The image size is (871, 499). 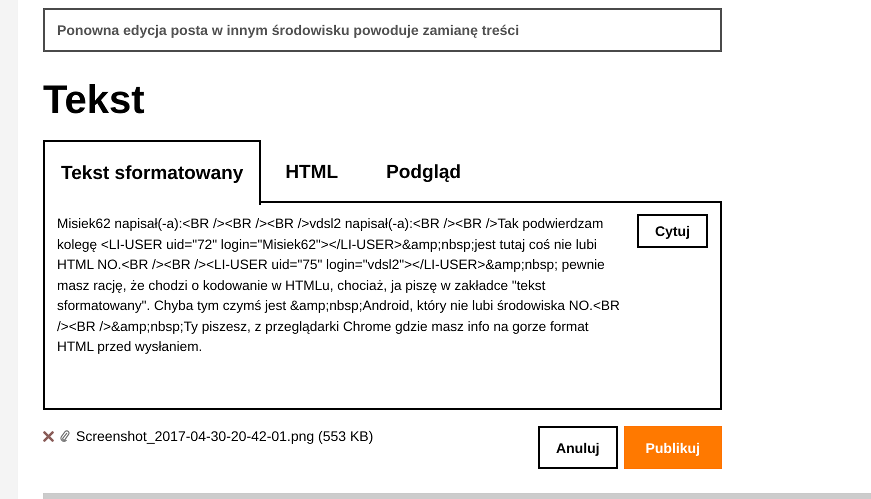 What do you see at coordinates (94, 101) in the screenshot?
I see `section-heading: Tekst` at bounding box center [94, 101].